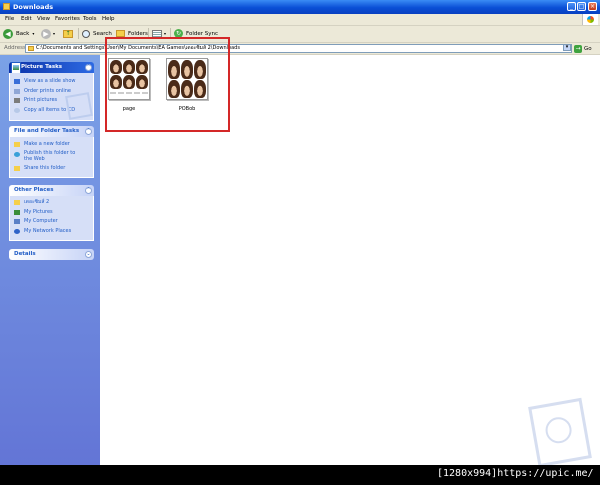 The width and height of the screenshot is (600, 485). What do you see at coordinates (17, 110) in the screenshot?
I see `cd-icon` at bounding box center [17, 110].